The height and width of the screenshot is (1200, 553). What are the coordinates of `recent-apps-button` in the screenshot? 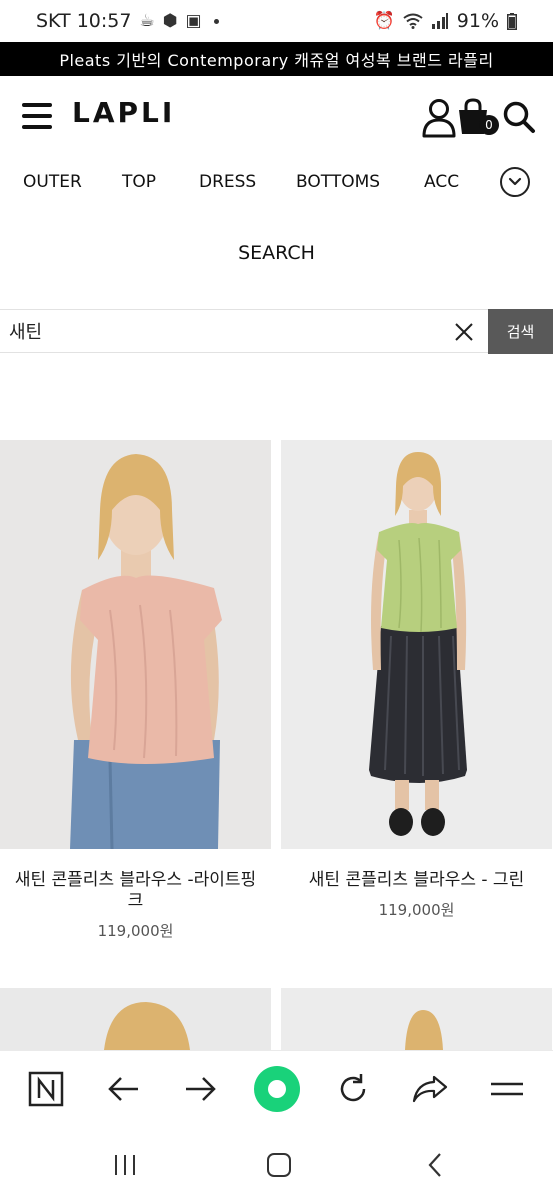 It's located at (125, 1165).